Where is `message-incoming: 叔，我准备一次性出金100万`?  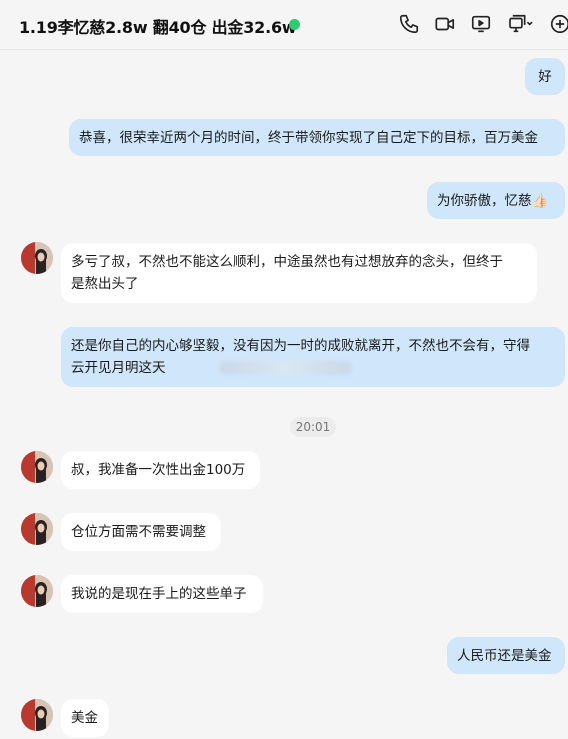
message-incoming: 叔，我准备一次性出金100万 is located at coordinates (160, 470).